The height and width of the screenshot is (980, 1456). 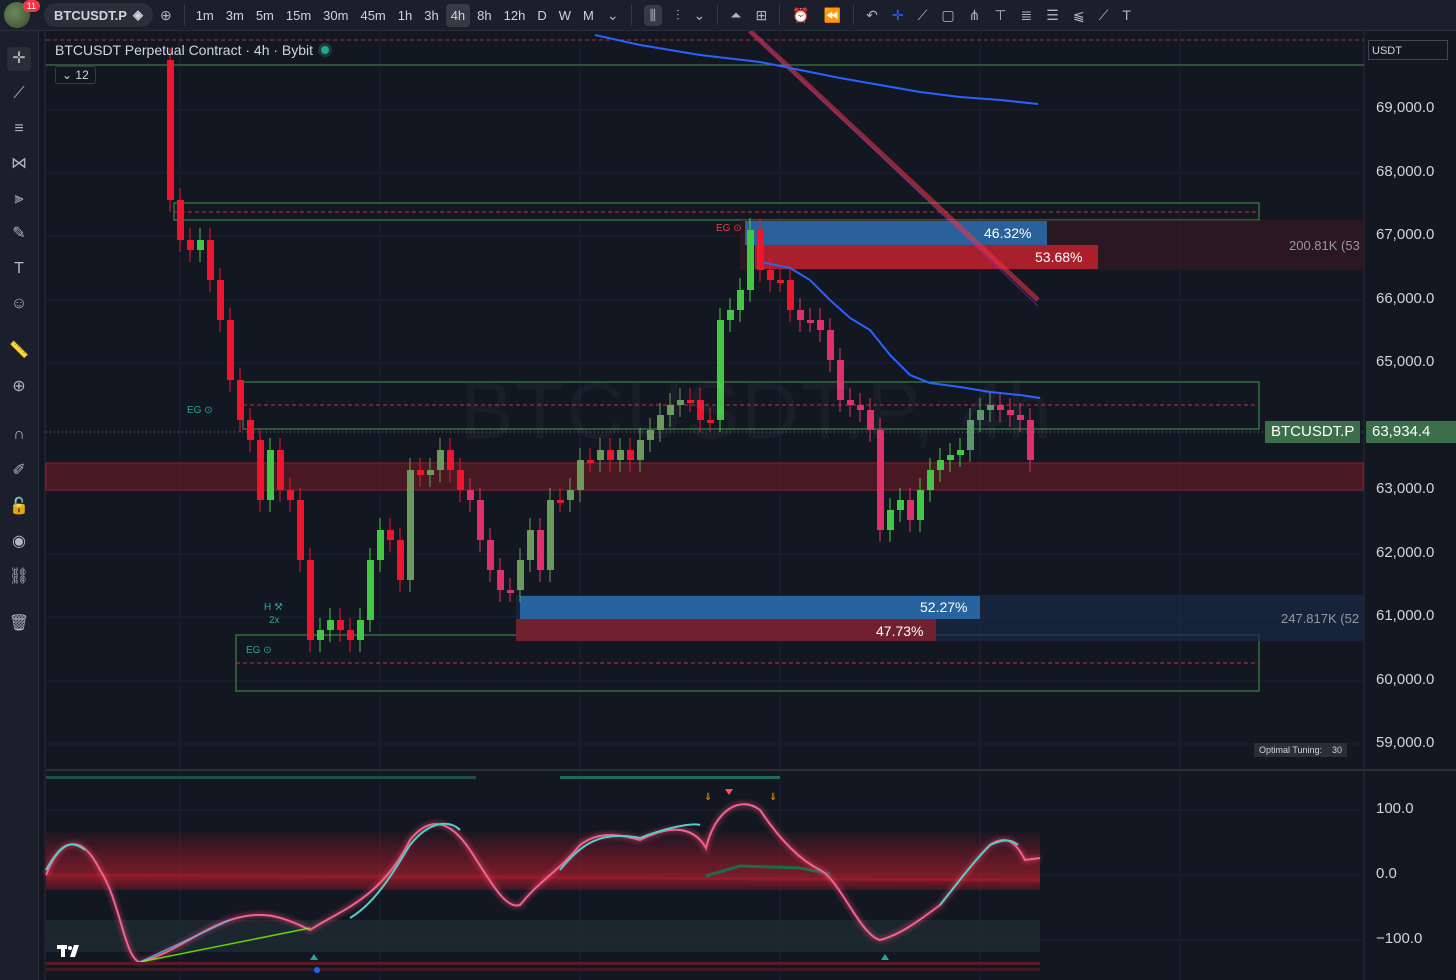 What do you see at coordinates (19, 199) in the screenshot?
I see `prediction-icon: ⫸` at bounding box center [19, 199].